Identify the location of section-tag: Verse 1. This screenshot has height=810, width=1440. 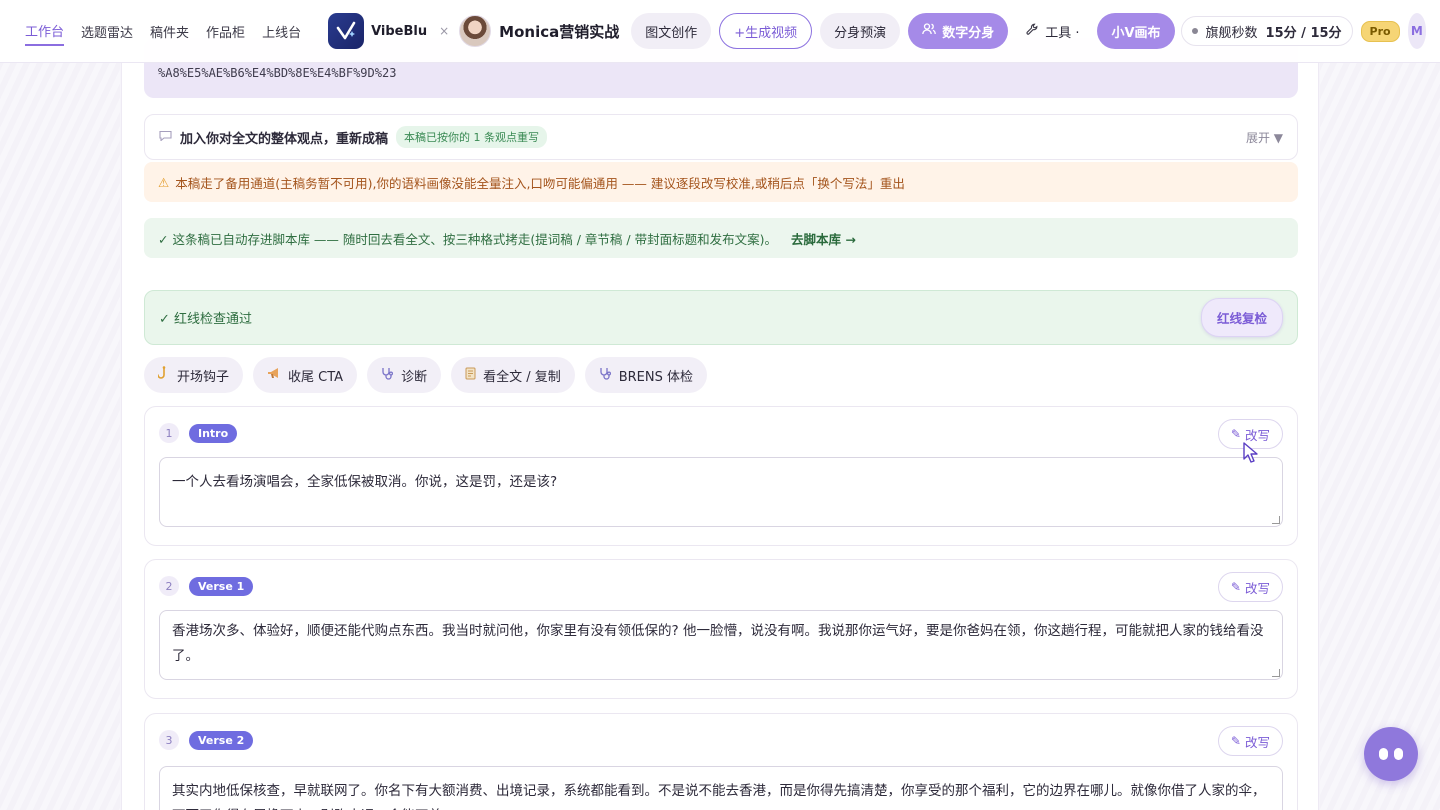
(221, 586).